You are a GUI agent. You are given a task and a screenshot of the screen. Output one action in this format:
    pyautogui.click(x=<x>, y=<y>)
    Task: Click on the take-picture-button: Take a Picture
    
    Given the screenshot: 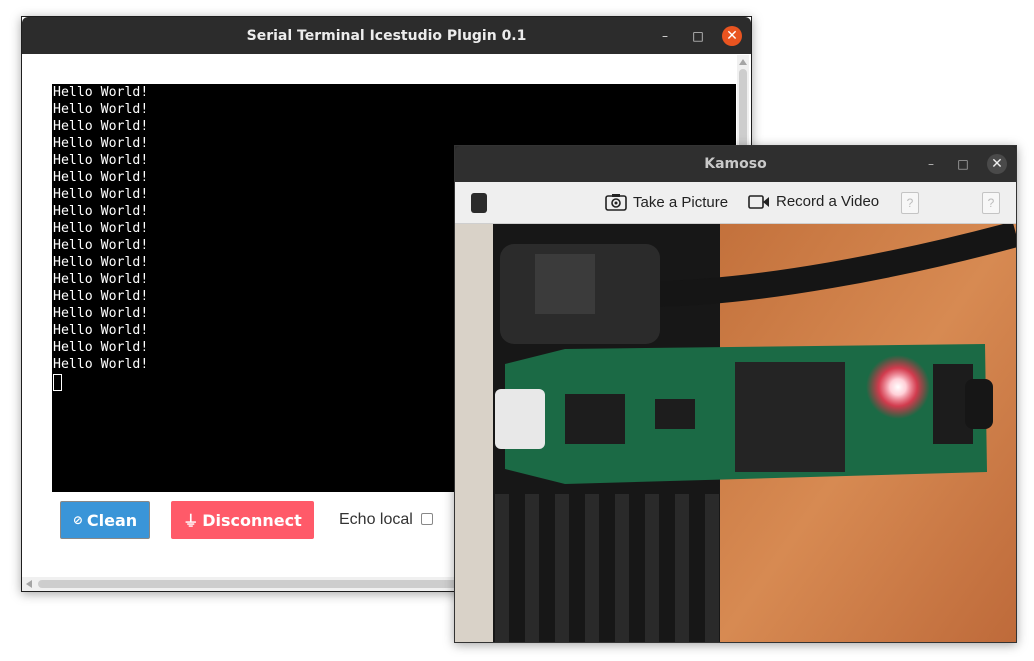 What is the action you would take?
    pyautogui.click(x=666, y=202)
    